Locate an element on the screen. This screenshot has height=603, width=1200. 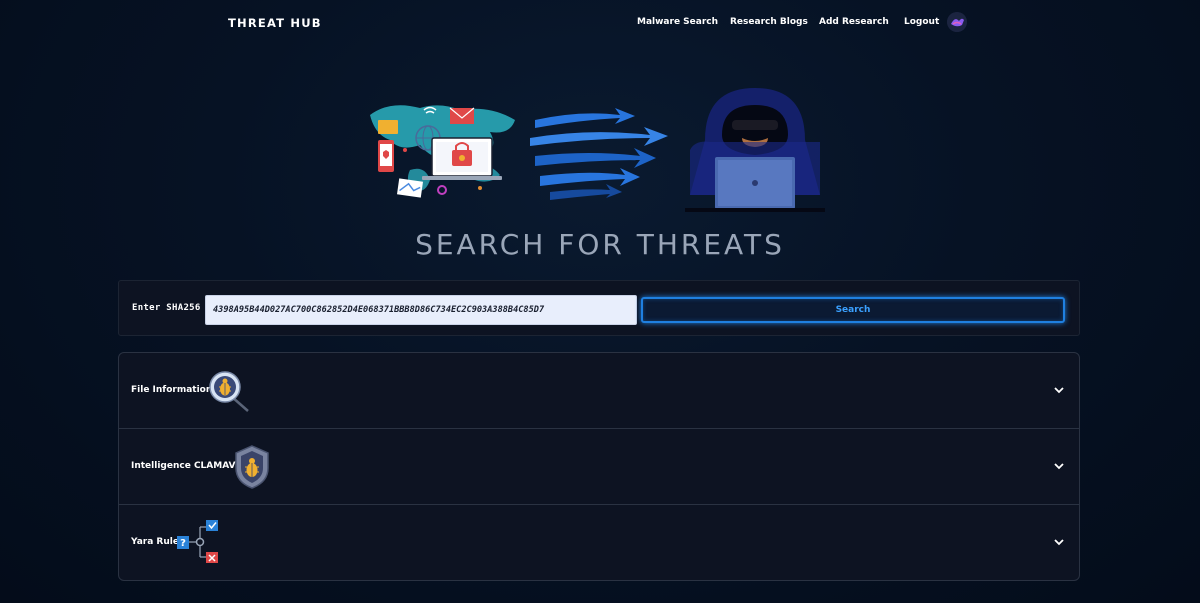
accordion-label: Yara Rule is located at coordinates (155, 542).